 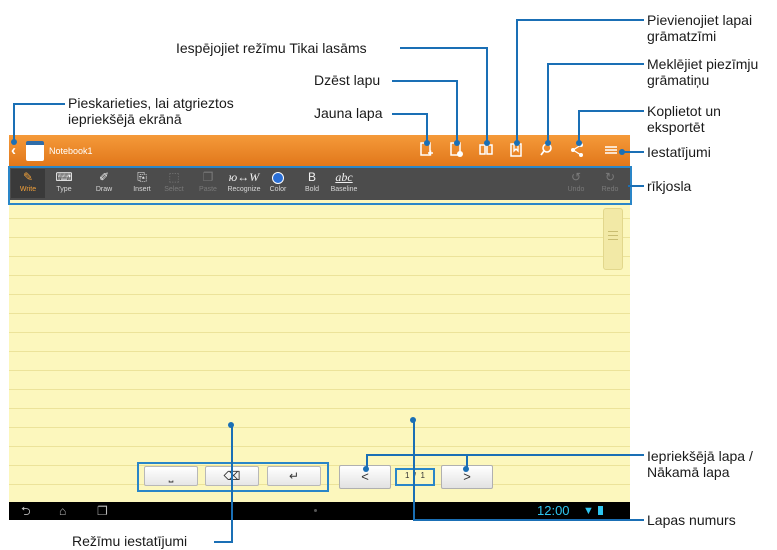 What do you see at coordinates (348, 113) in the screenshot?
I see `callout-new-page: Jauna lapa` at bounding box center [348, 113].